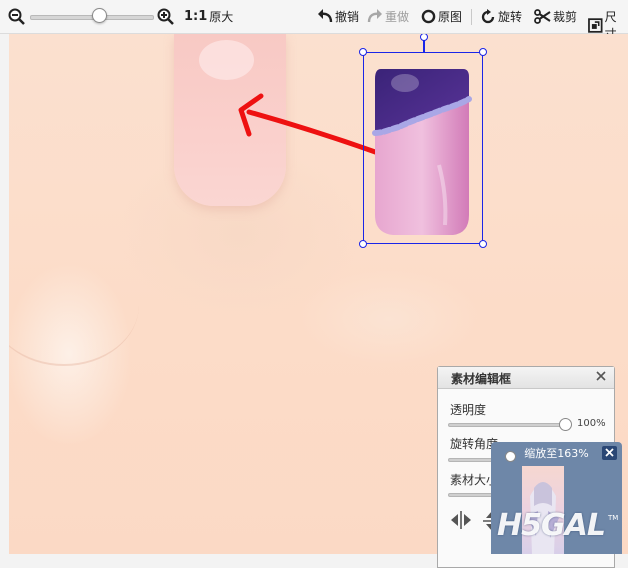 Image resolution: width=628 pixels, height=568 pixels. What do you see at coordinates (483, 52) in the screenshot?
I see `resize-handle-top-right` at bounding box center [483, 52].